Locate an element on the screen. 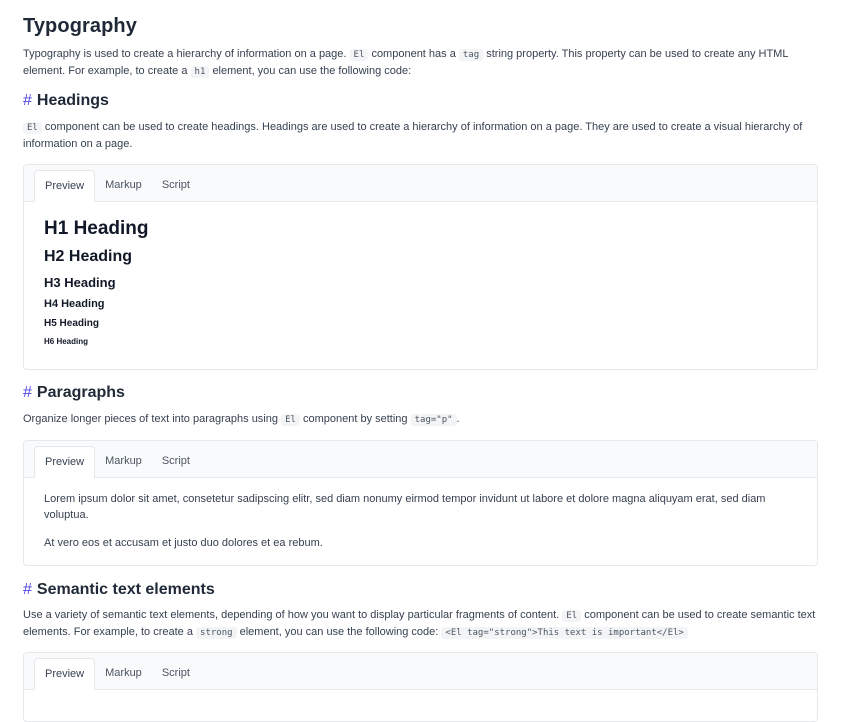  section-title: Headings is located at coordinates (72, 100).